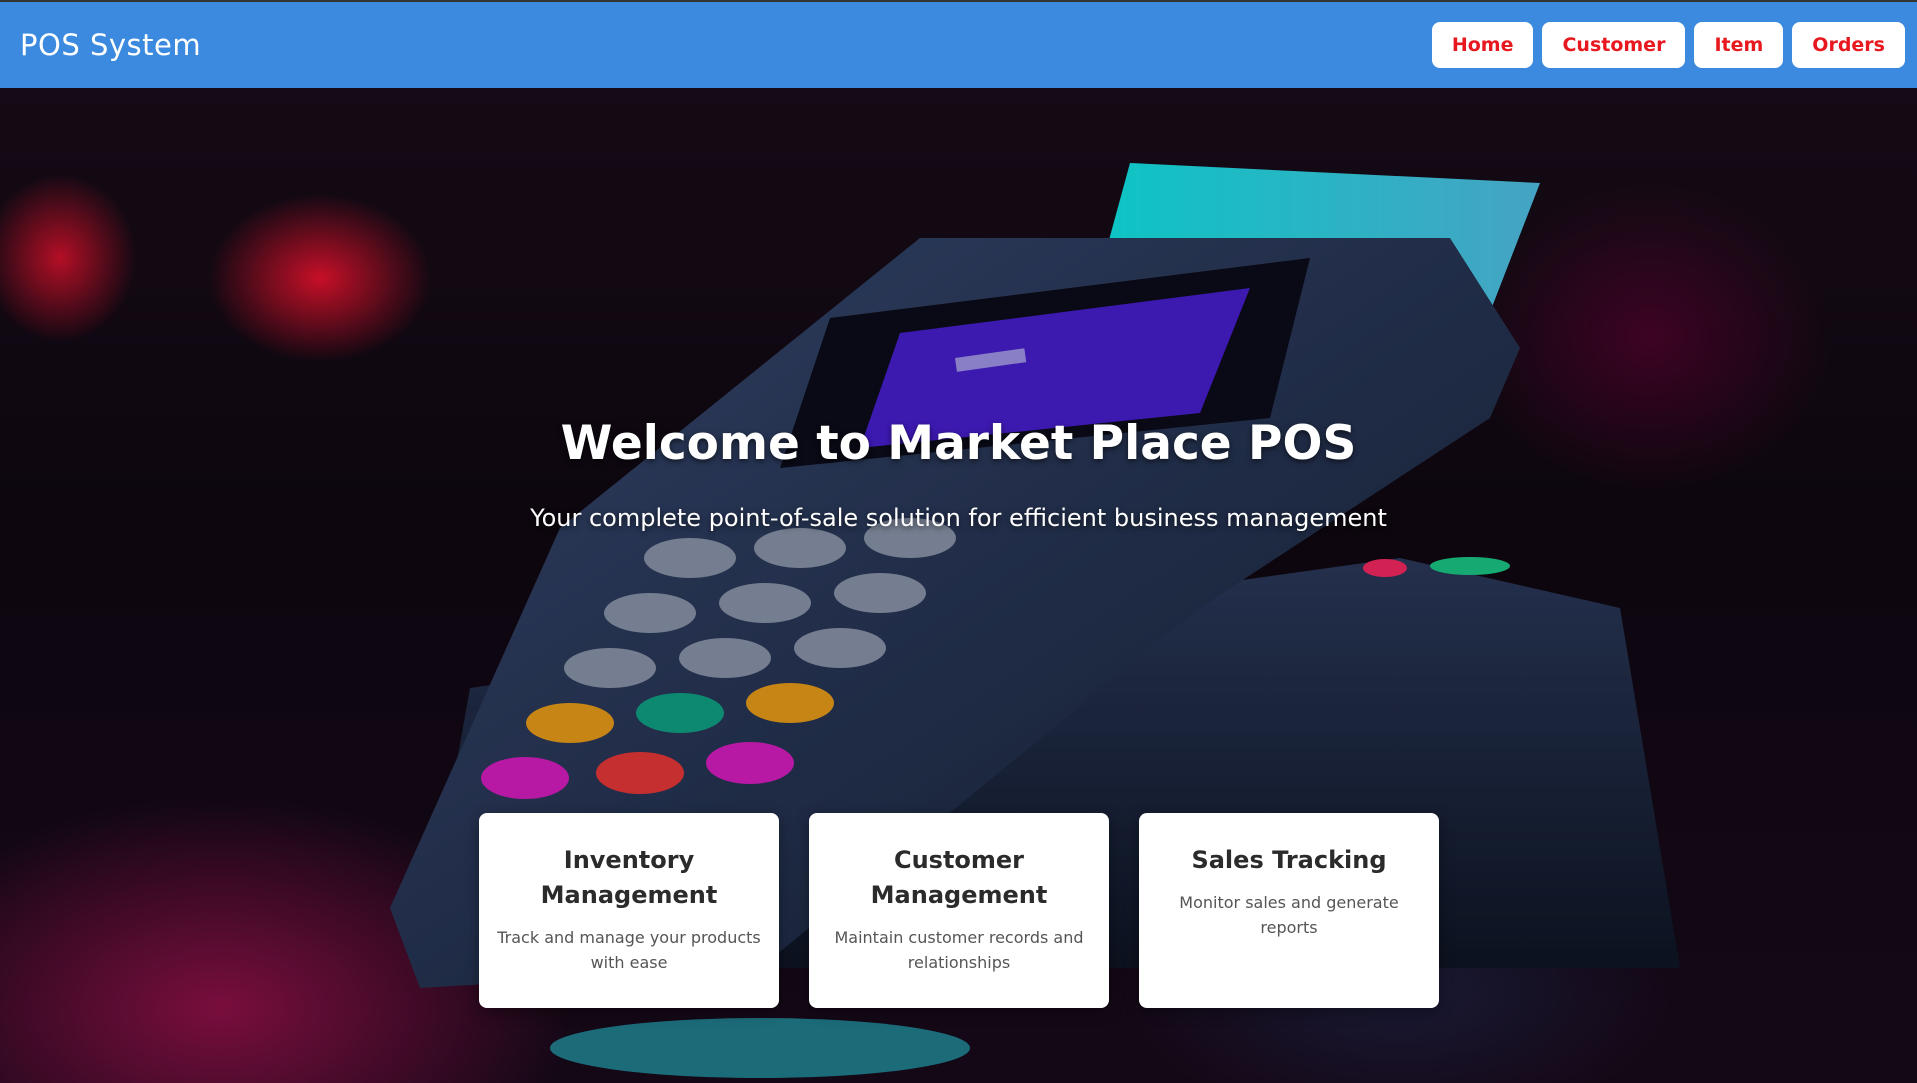 This screenshot has height=1083, width=1917. What do you see at coordinates (958, 443) in the screenshot?
I see `hero-title: Welcome to Market Place POS` at bounding box center [958, 443].